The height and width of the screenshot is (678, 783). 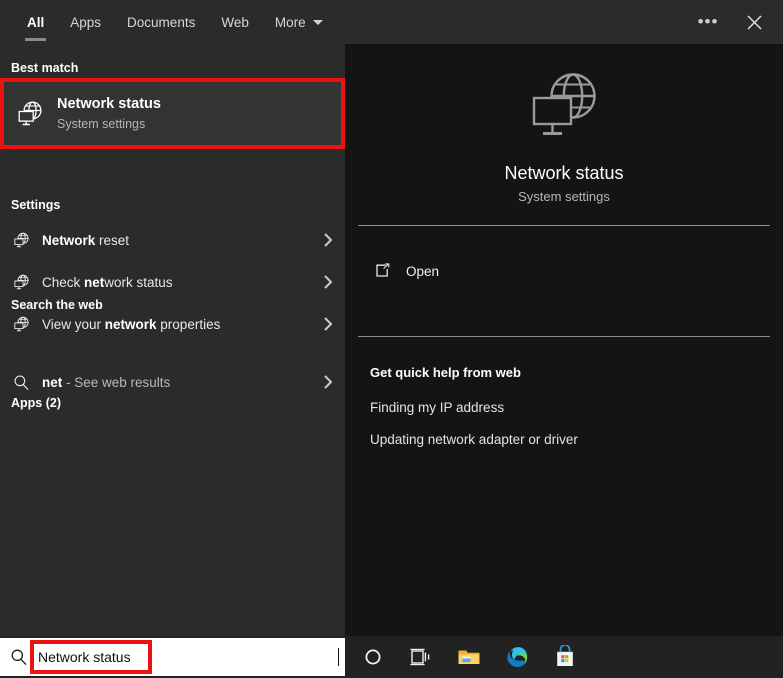 What do you see at coordinates (423, 271) in the screenshot?
I see `open-label: Open` at bounding box center [423, 271].